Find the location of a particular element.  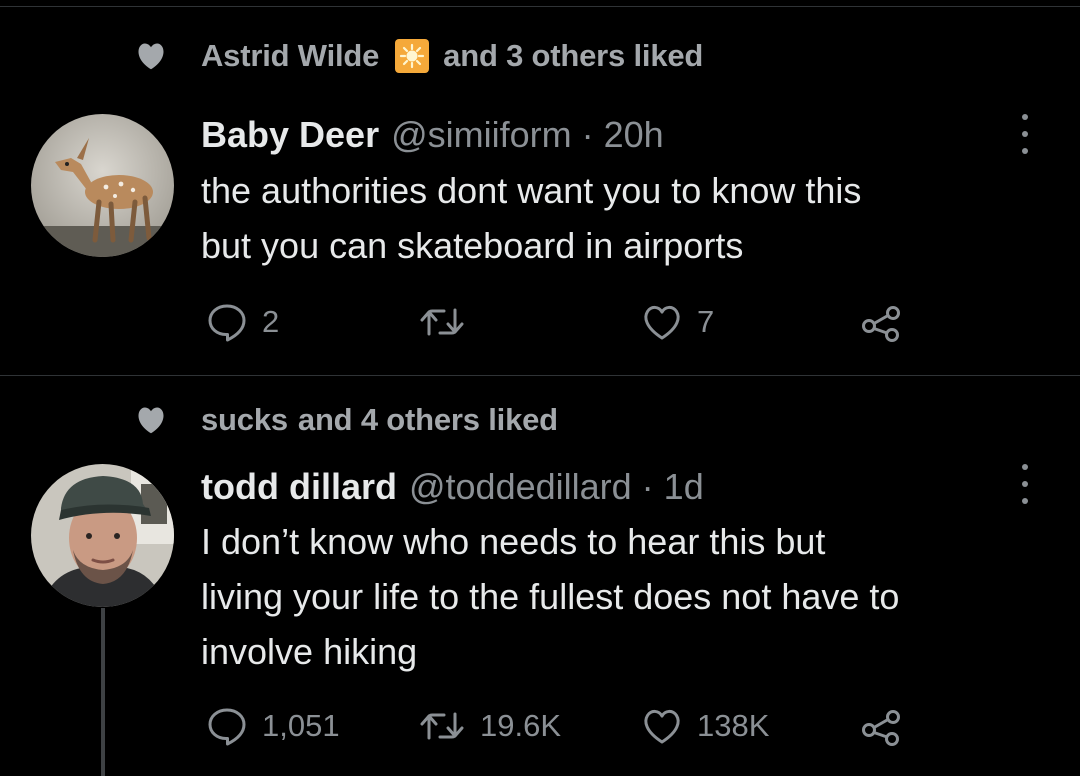

like-button: 138K is located at coordinates (705, 726).